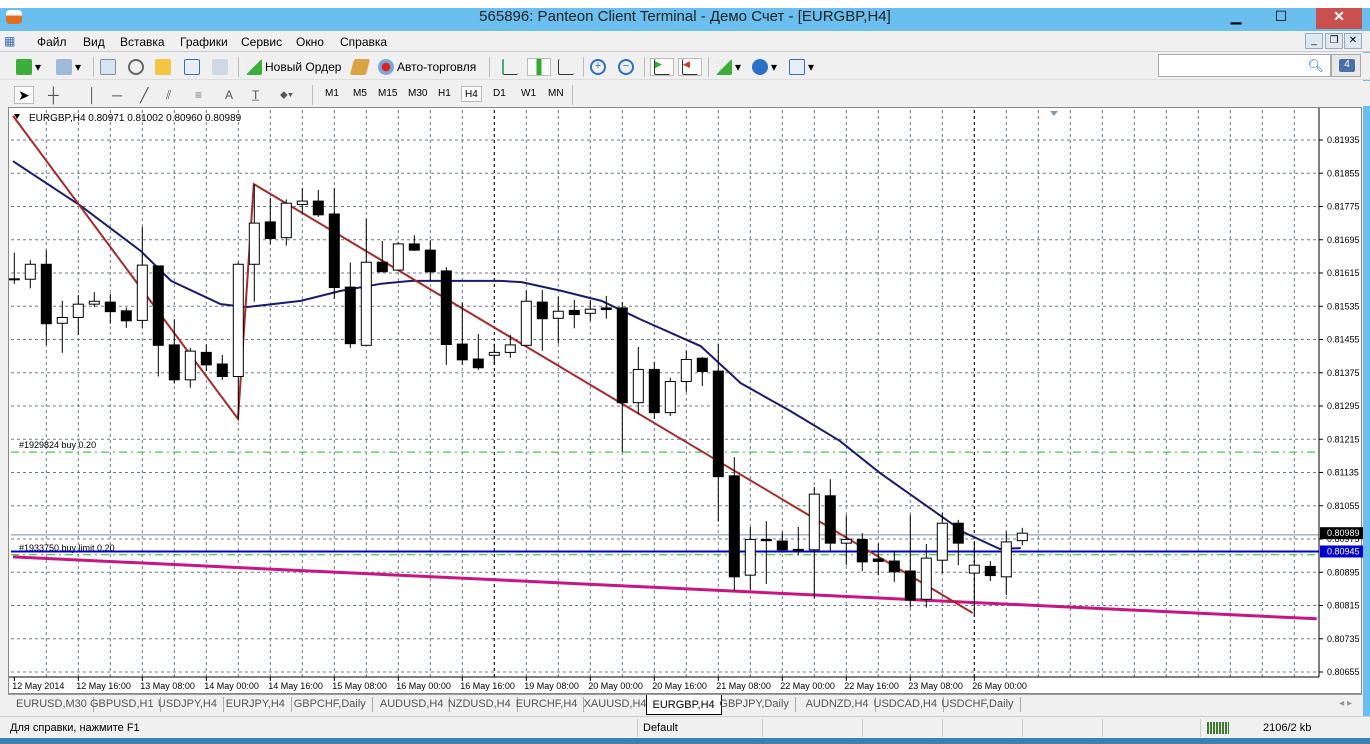 This screenshot has width=1370, height=744. Describe the element at coordinates (52, 704) in the screenshot. I see `symbol-tab: EURUSD,M30` at that location.